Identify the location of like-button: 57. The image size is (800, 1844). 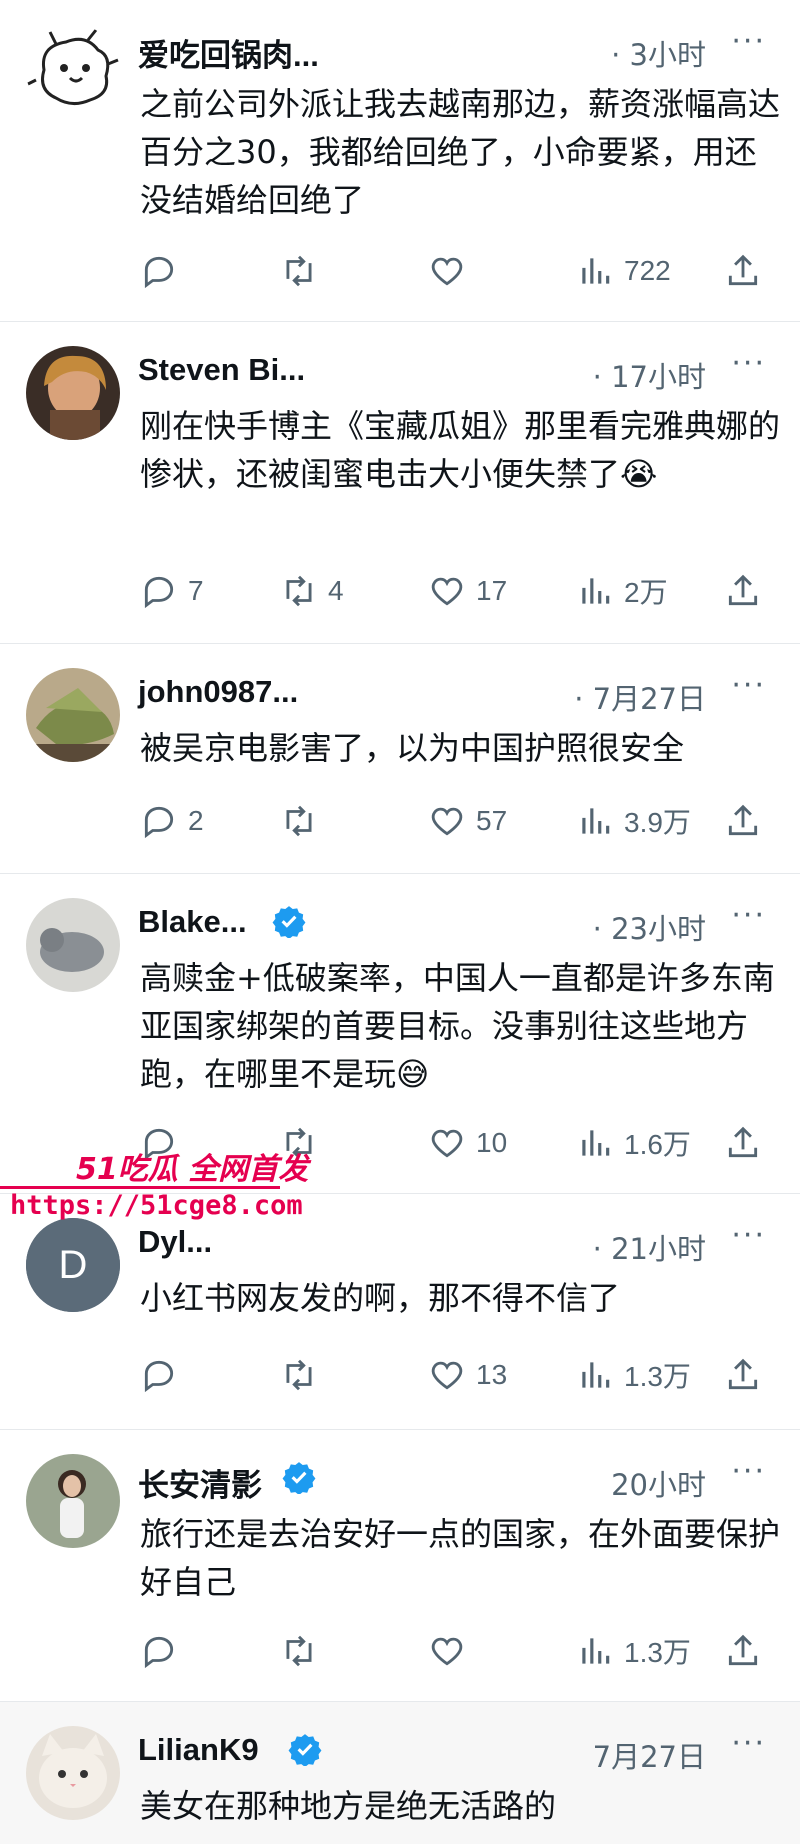
(467, 821).